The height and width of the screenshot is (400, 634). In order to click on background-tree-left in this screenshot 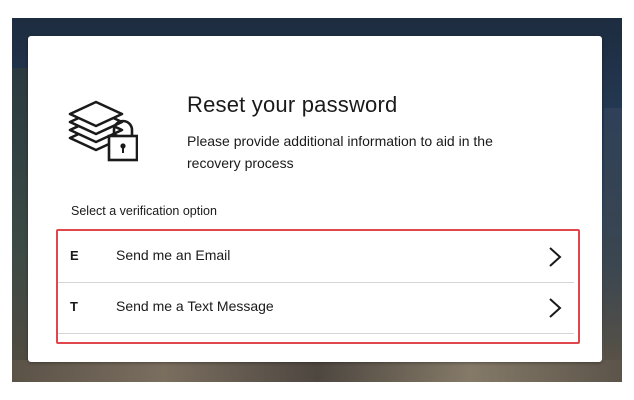, I will do `click(20, 218)`.